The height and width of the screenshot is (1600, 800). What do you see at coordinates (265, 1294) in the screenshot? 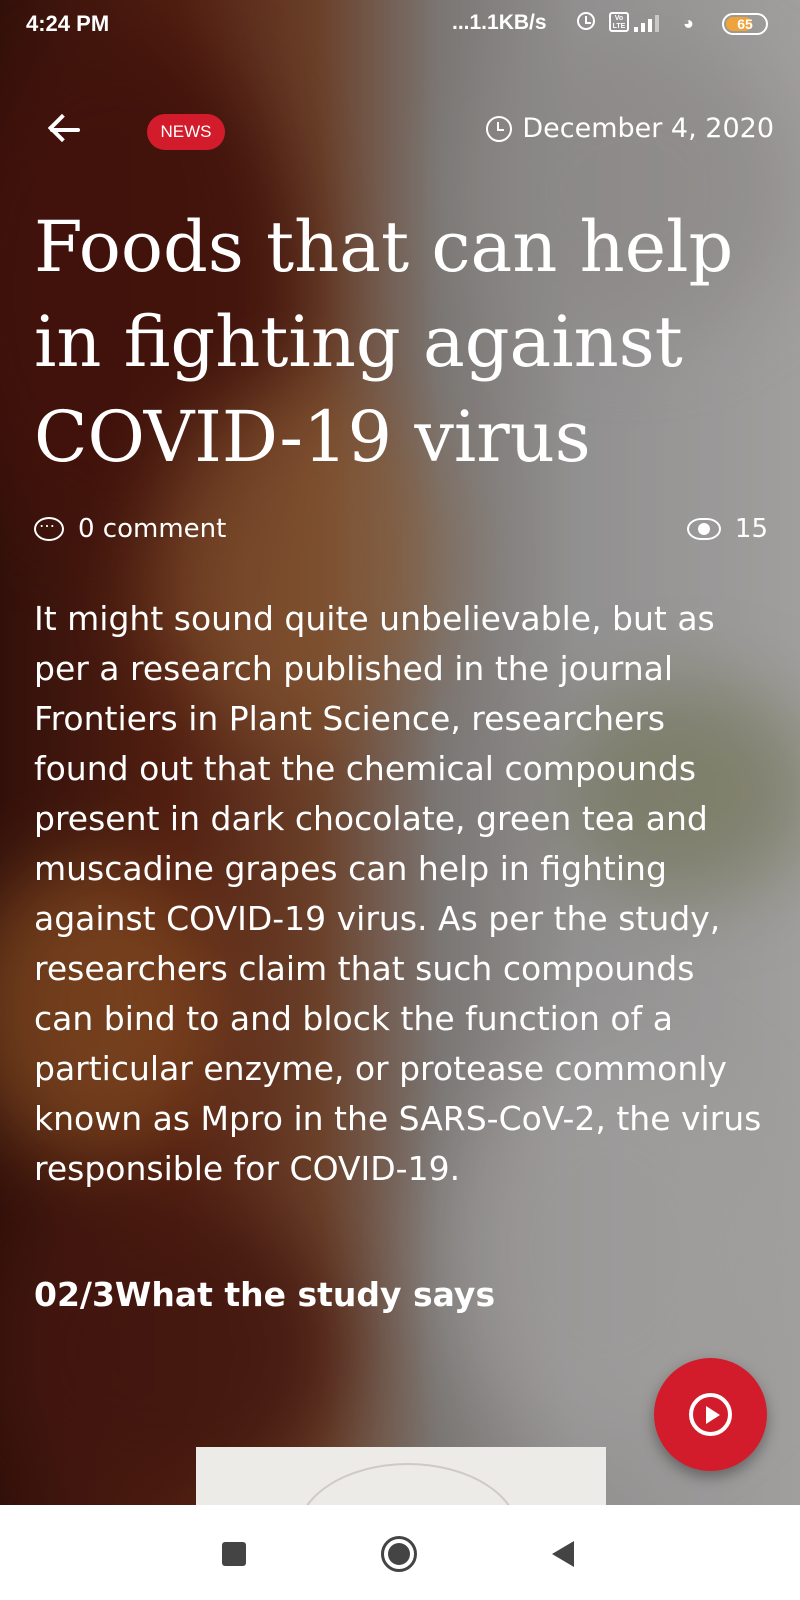
I see `section-heading: 02/3What the study says` at bounding box center [265, 1294].